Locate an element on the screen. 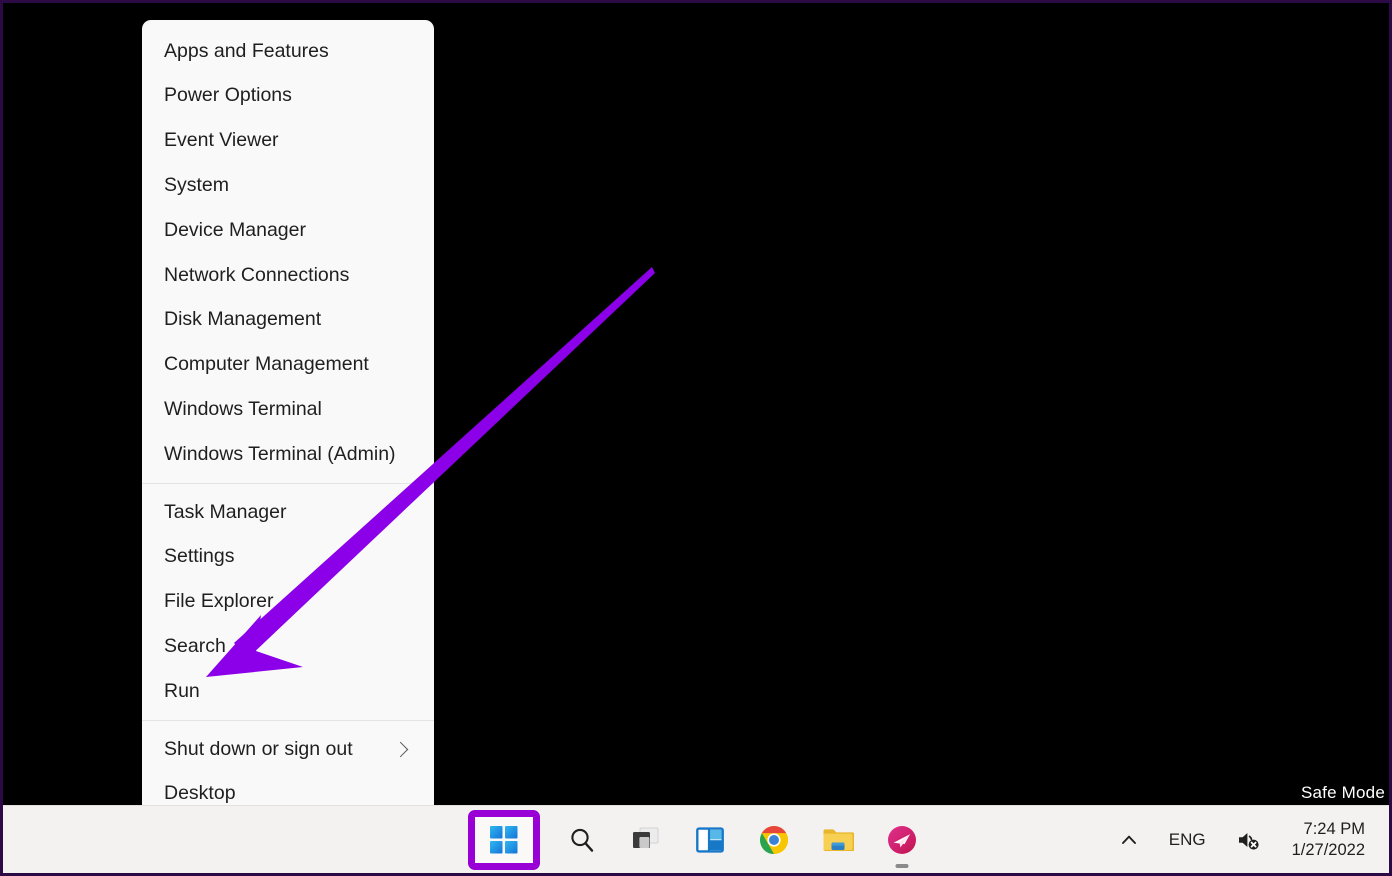 The image size is (1392, 876). menu-item-windows-terminal: Windows Terminal is located at coordinates (288, 409).